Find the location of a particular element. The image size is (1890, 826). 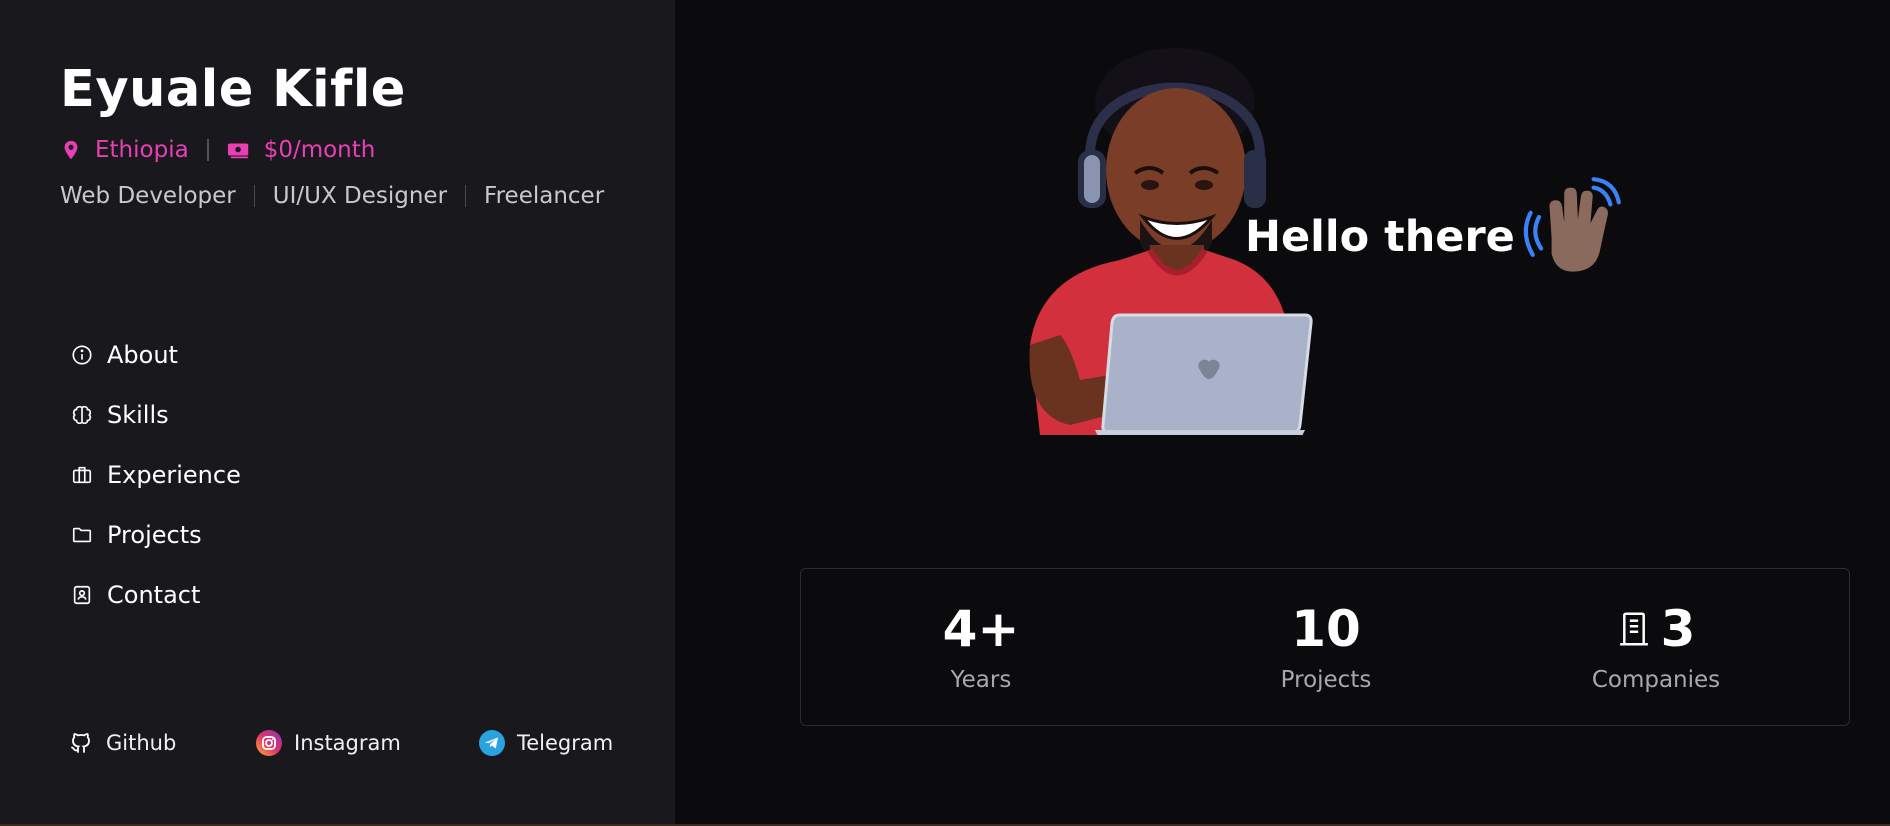

telegram-label: Telegram is located at coordinates (565, 743).